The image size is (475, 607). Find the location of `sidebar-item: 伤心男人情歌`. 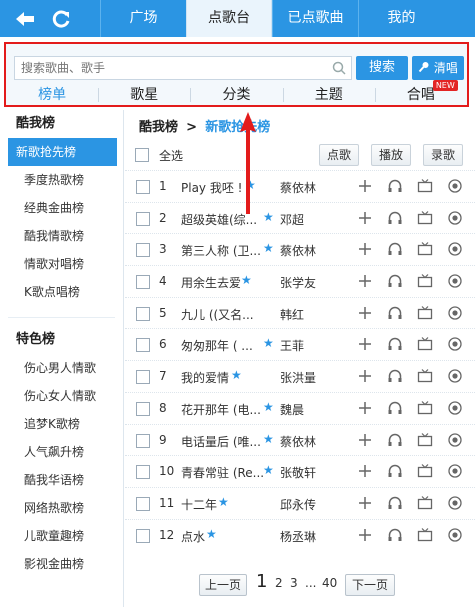

sidebar-item: 伤心男人情歌 is located at coordinates (62, 368).